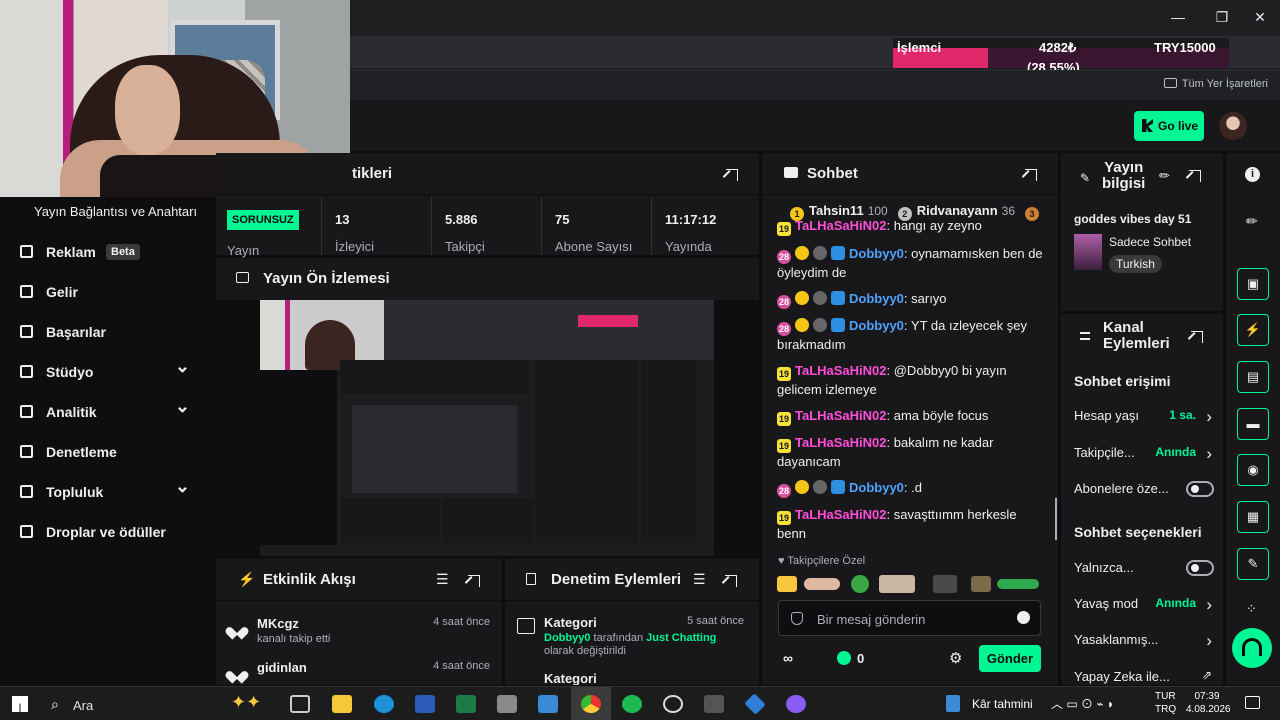 This screenshot has width=1280, height=720. Describe the element at coordinates (487, 428) in the screenshot. I see `preview-video` at that location.